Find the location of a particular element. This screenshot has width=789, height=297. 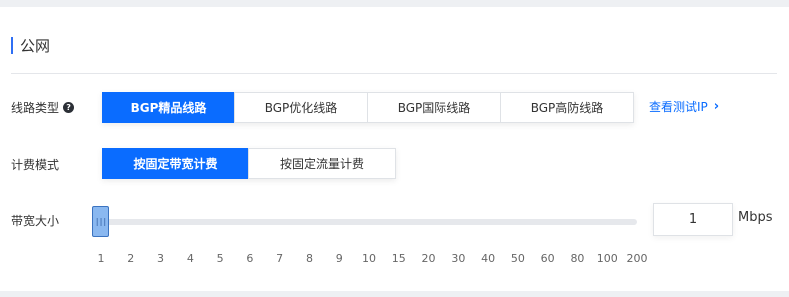

bandwidth-tick-labels: 1 2 3 4 5 6 7 8 9 10 15 20 30 40 50 60 80 100 200 is located at coordinates (394, 259).